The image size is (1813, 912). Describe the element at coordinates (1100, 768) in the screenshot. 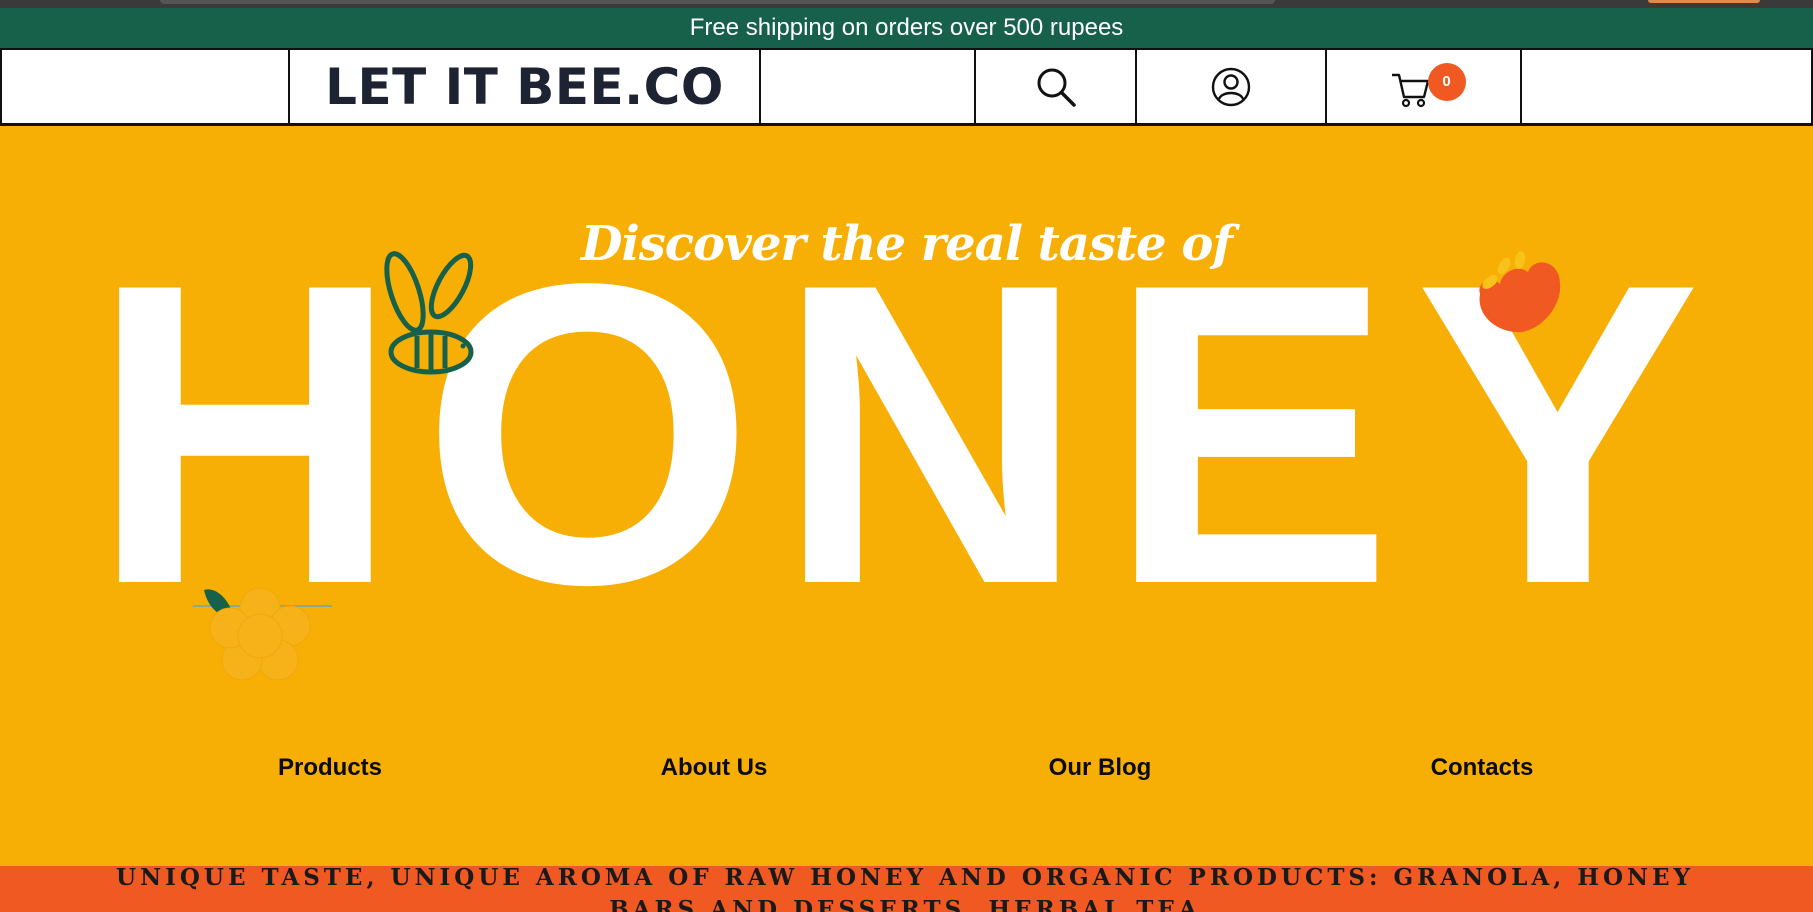

I see `nav-link-our-blog: Our Blog` at that location.